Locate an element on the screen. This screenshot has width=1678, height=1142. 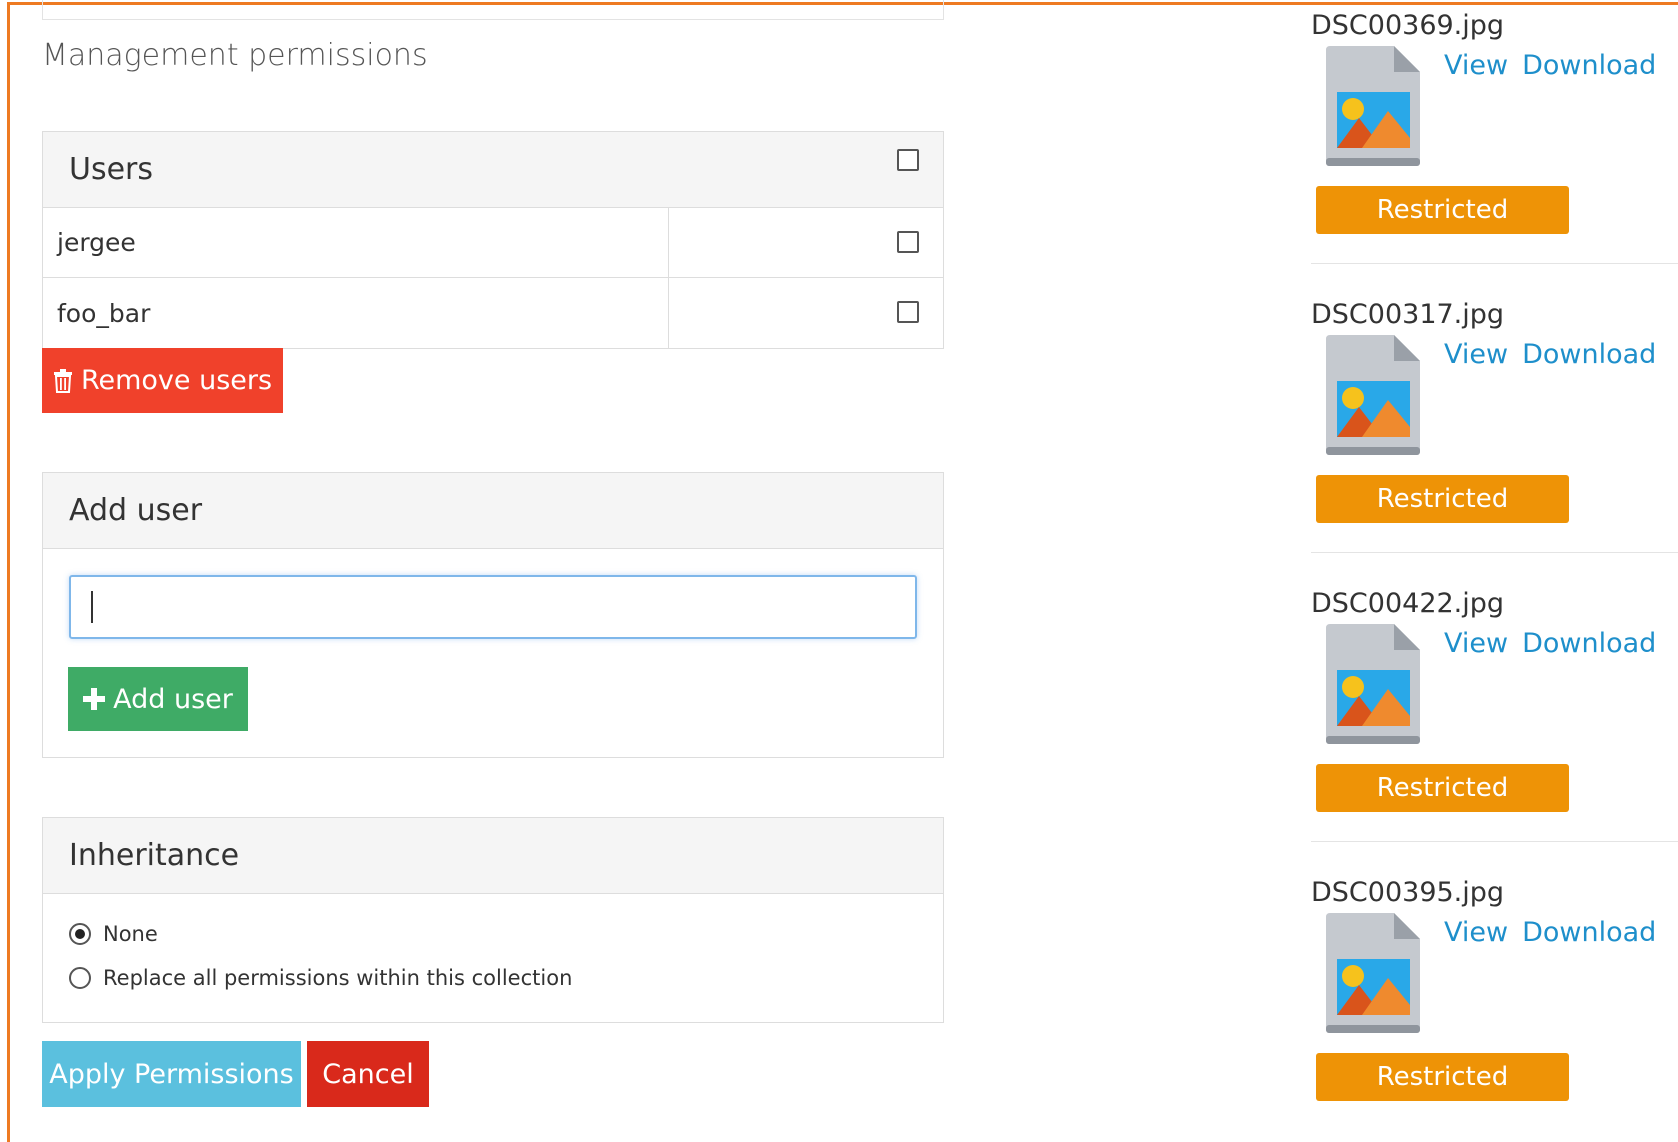
add-user-button: Add user is located at coordinates (158, 699).